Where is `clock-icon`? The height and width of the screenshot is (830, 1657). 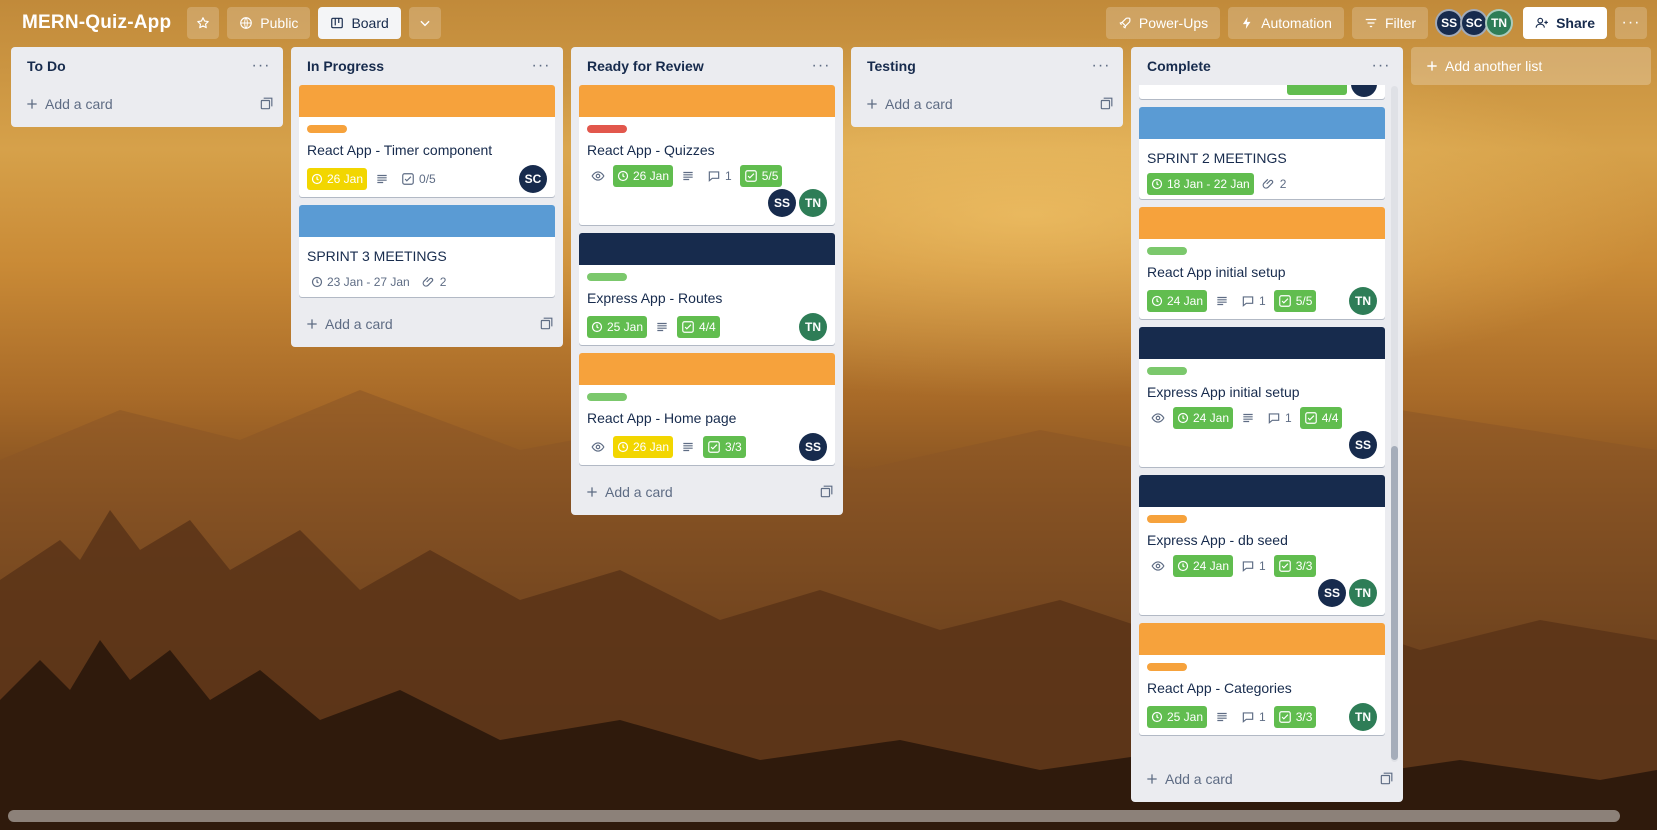 clock-icon is located at coordinates (1183, 566).